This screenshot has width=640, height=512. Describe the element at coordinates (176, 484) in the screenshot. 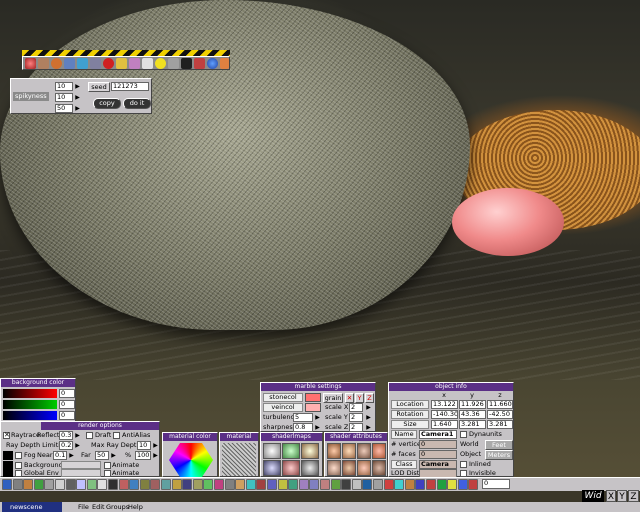

I see `tool-extrude-icon` at that location.